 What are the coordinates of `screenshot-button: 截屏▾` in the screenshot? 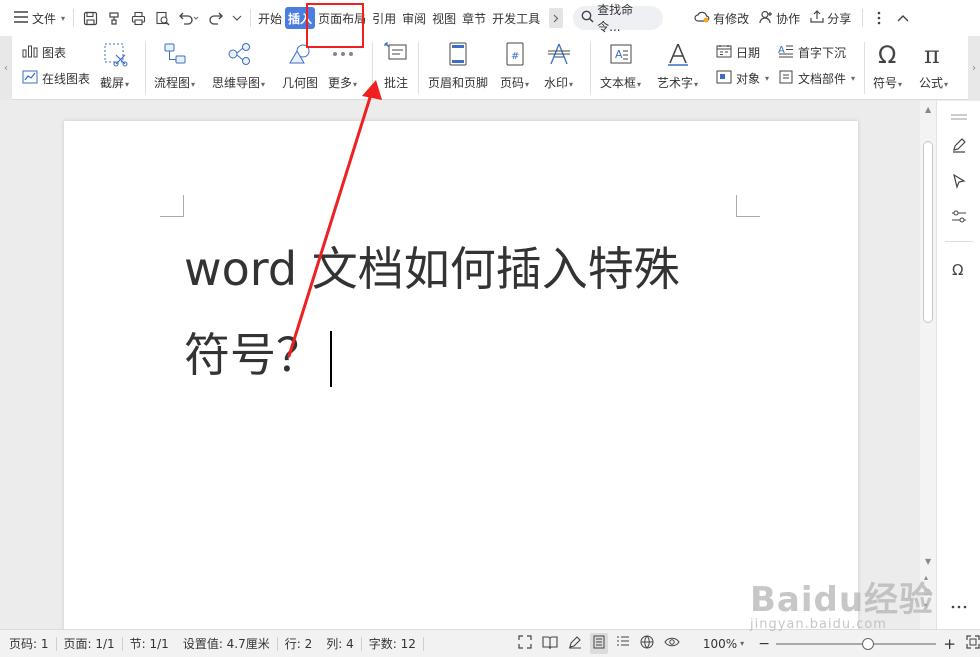 It's located at (114, 65).